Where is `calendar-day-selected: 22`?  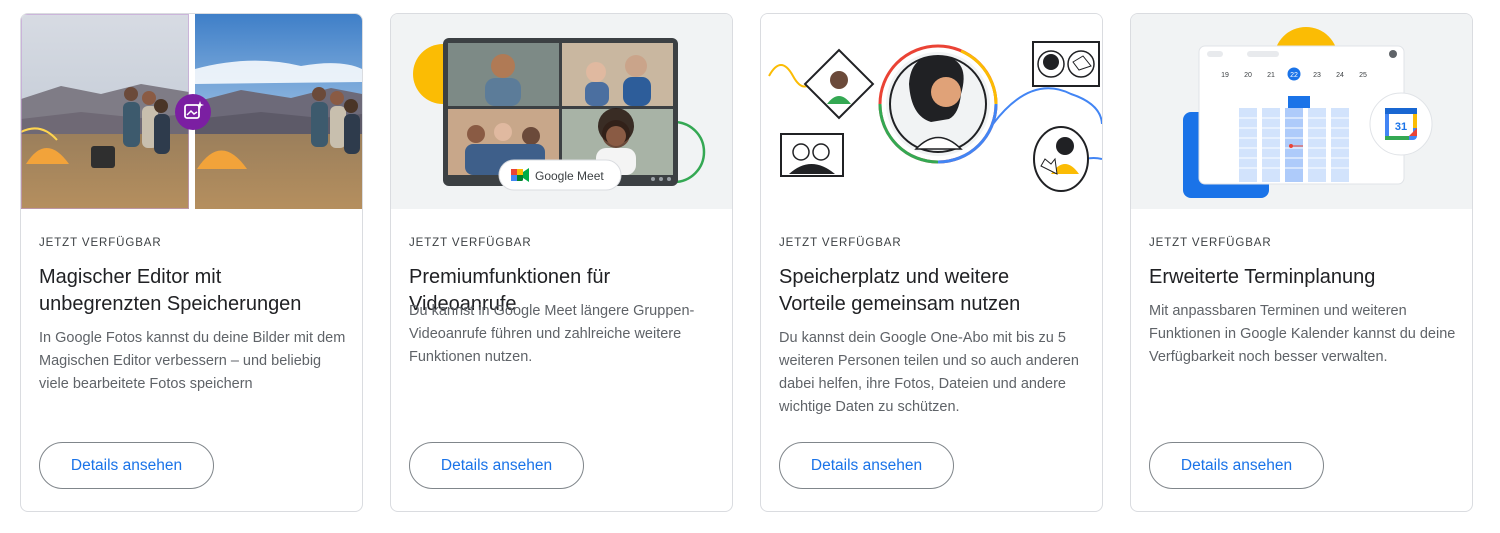
calendar-day-selected: 22 is located at coordinates (1294, 75).